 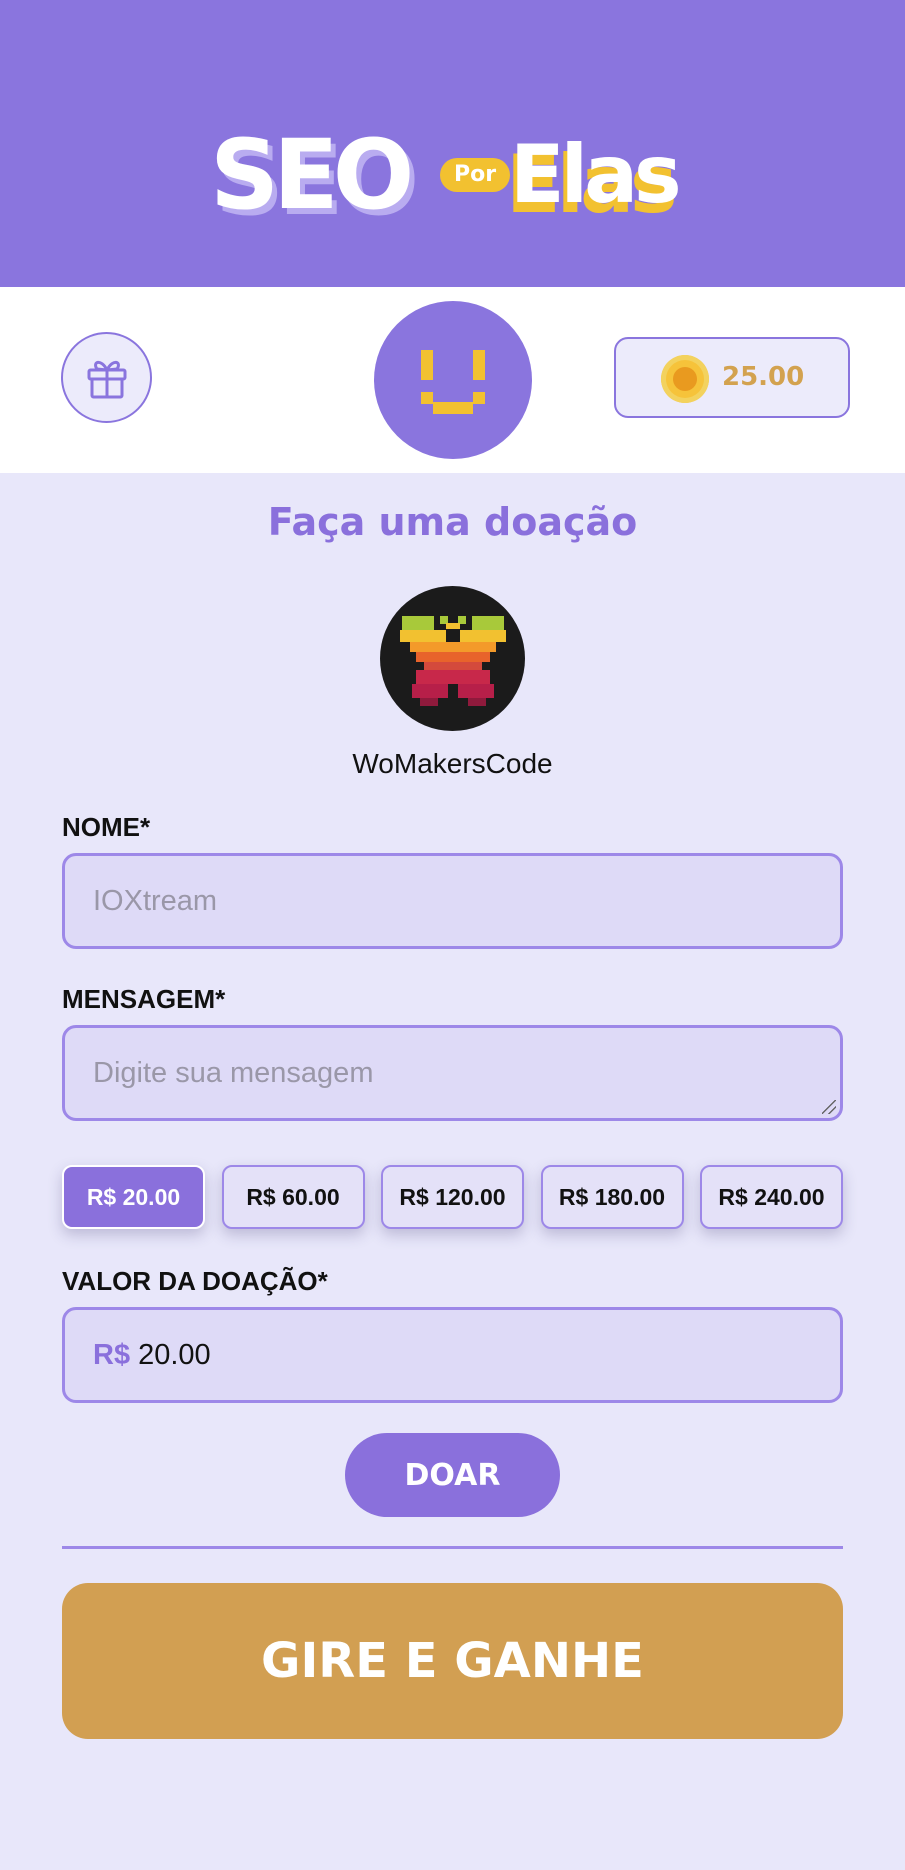 I want to click on profile-avatar-button, so click(x=453, y=380).